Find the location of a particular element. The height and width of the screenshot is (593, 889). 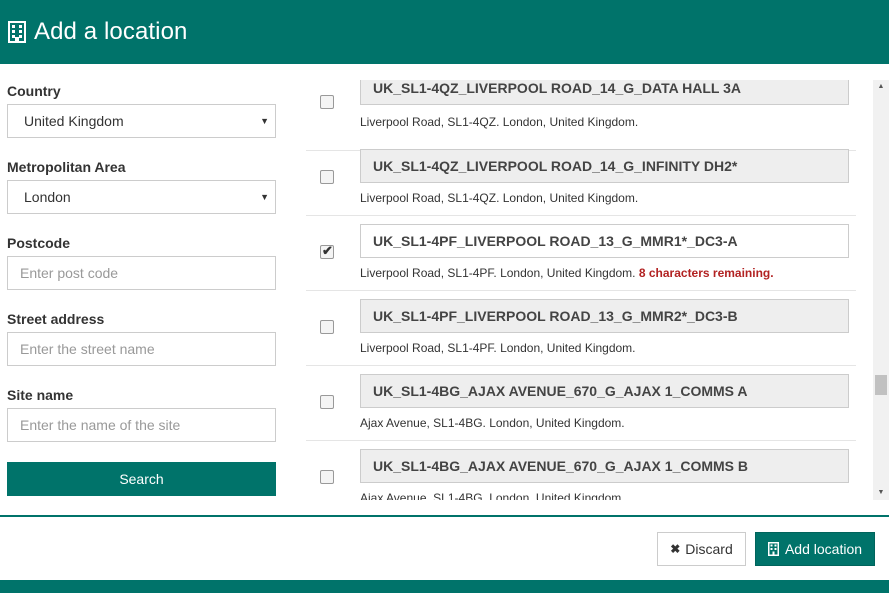

postcode-label: Postcode is located at coordinates (39, 243).